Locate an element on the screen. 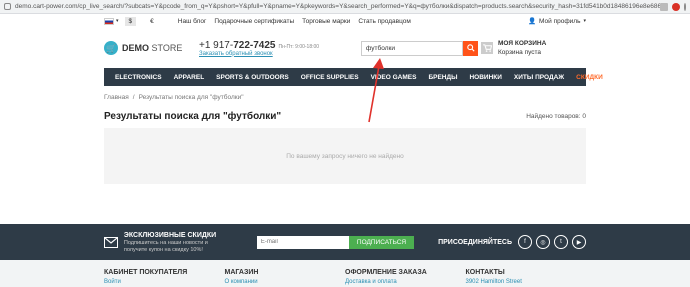 The height and width of the screenshot is (287, 690). footer-heading: МАГАЗИН is located at coordinates (241, 272).